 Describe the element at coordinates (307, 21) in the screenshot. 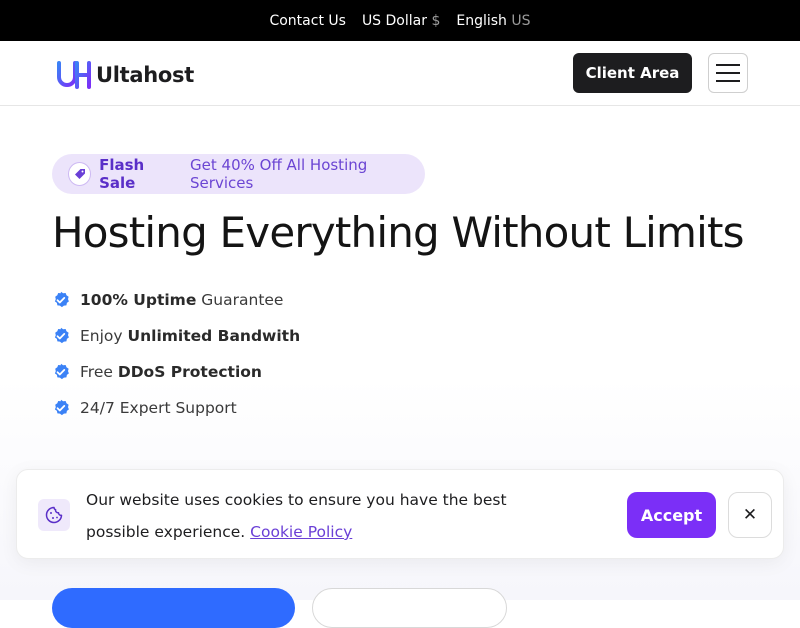

I see `contact-us-link: Contact Us` at that location.